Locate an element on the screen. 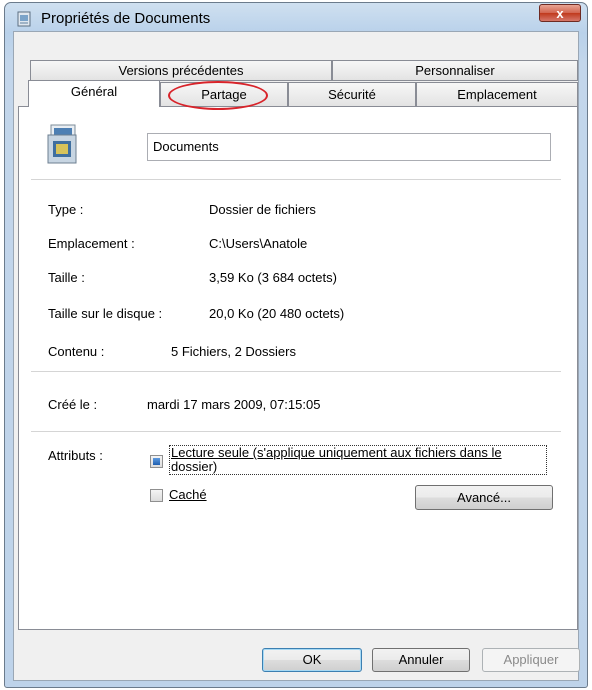  type-label: Type : is located at coordinates (66, 209).